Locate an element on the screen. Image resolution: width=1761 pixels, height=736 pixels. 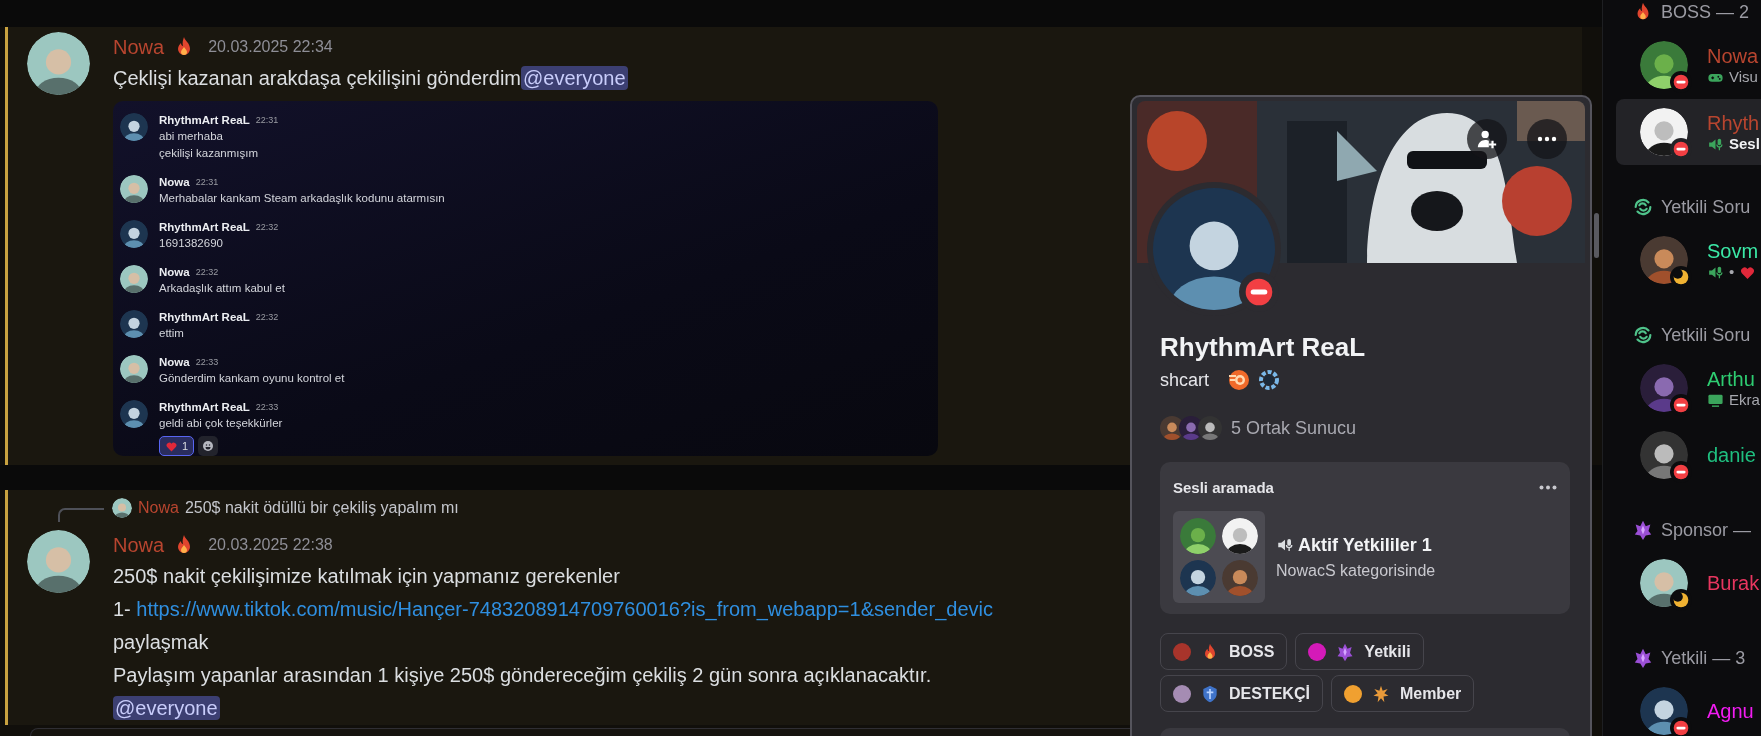
member-name: Nowa is located at coordinates (1733, 56).